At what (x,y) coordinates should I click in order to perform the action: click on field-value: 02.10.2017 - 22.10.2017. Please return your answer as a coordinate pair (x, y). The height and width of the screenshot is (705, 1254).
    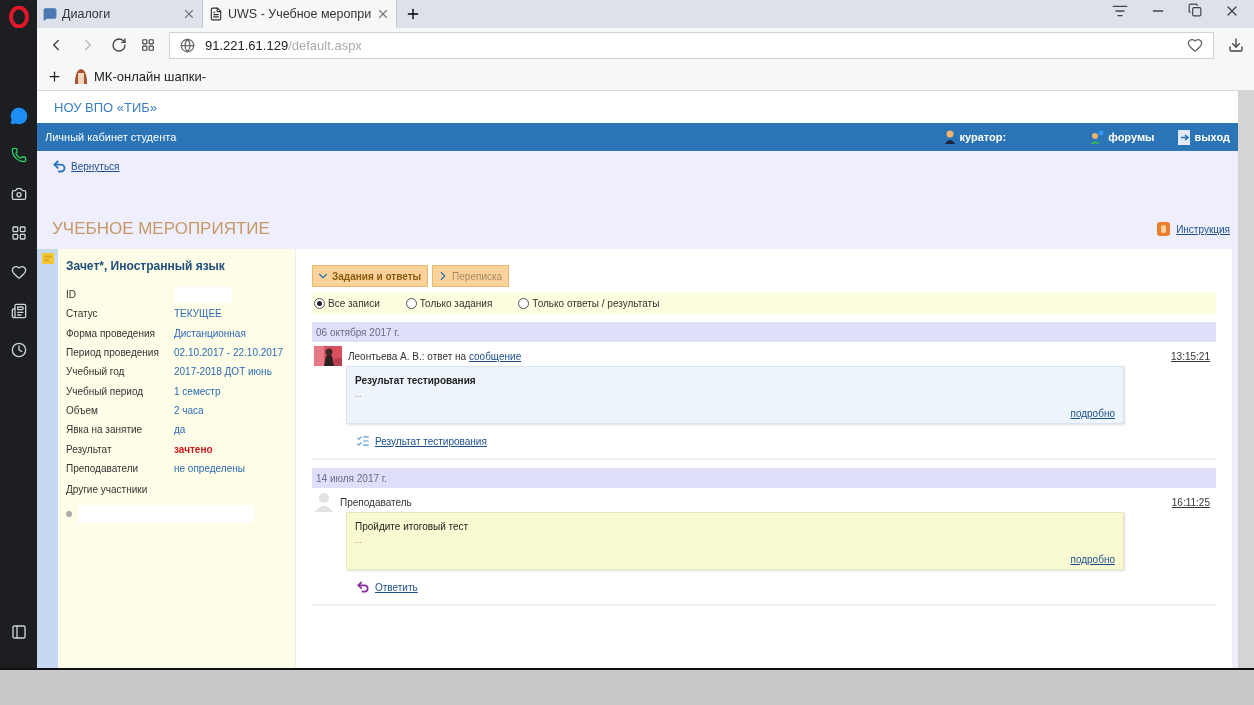
    Looking at the image, I should click on (228, 353).